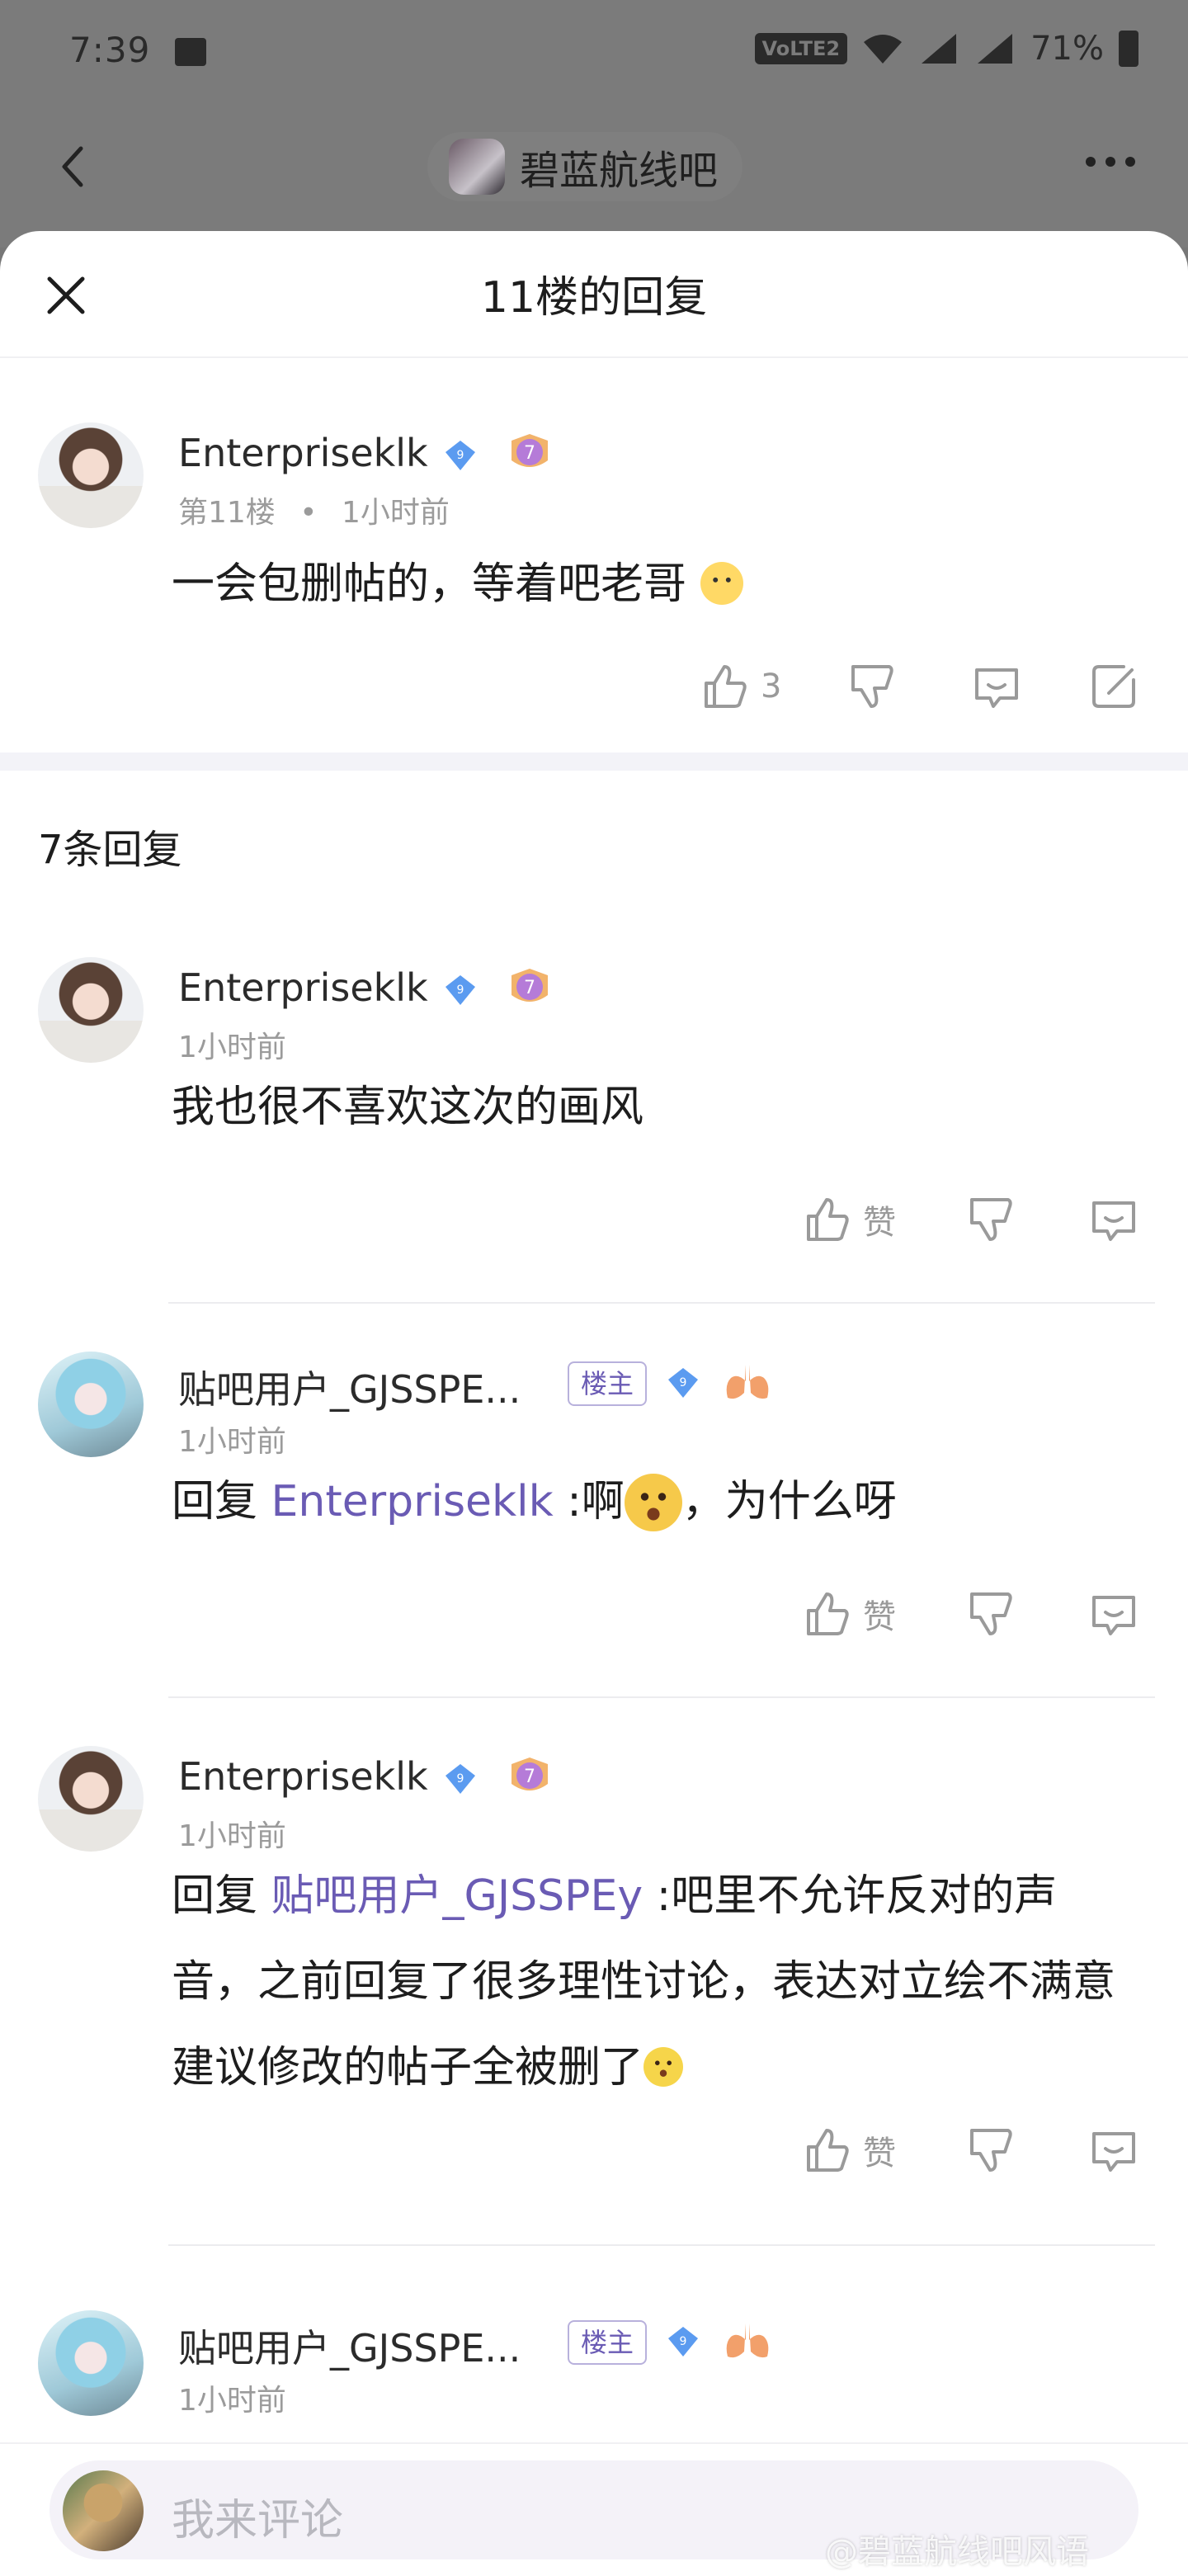 The height and width of the screenshot is (2576, 1188). Describe the element at coordinates (412, 1501) in the screenshot. I see `mention-link: Enterpriseklk` at that location.